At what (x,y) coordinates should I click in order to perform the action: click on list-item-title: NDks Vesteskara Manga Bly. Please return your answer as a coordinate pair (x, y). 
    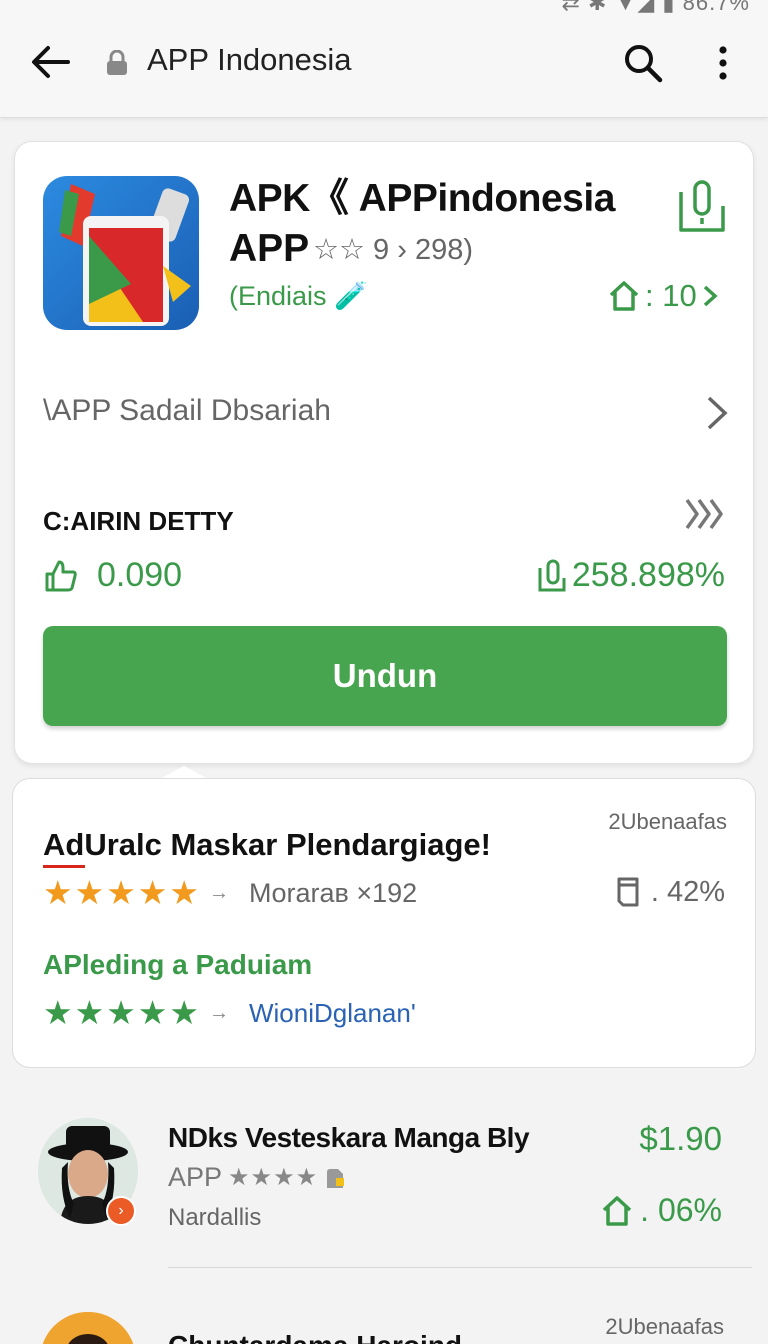
    Looking at the image, I should click on (349, 1137).